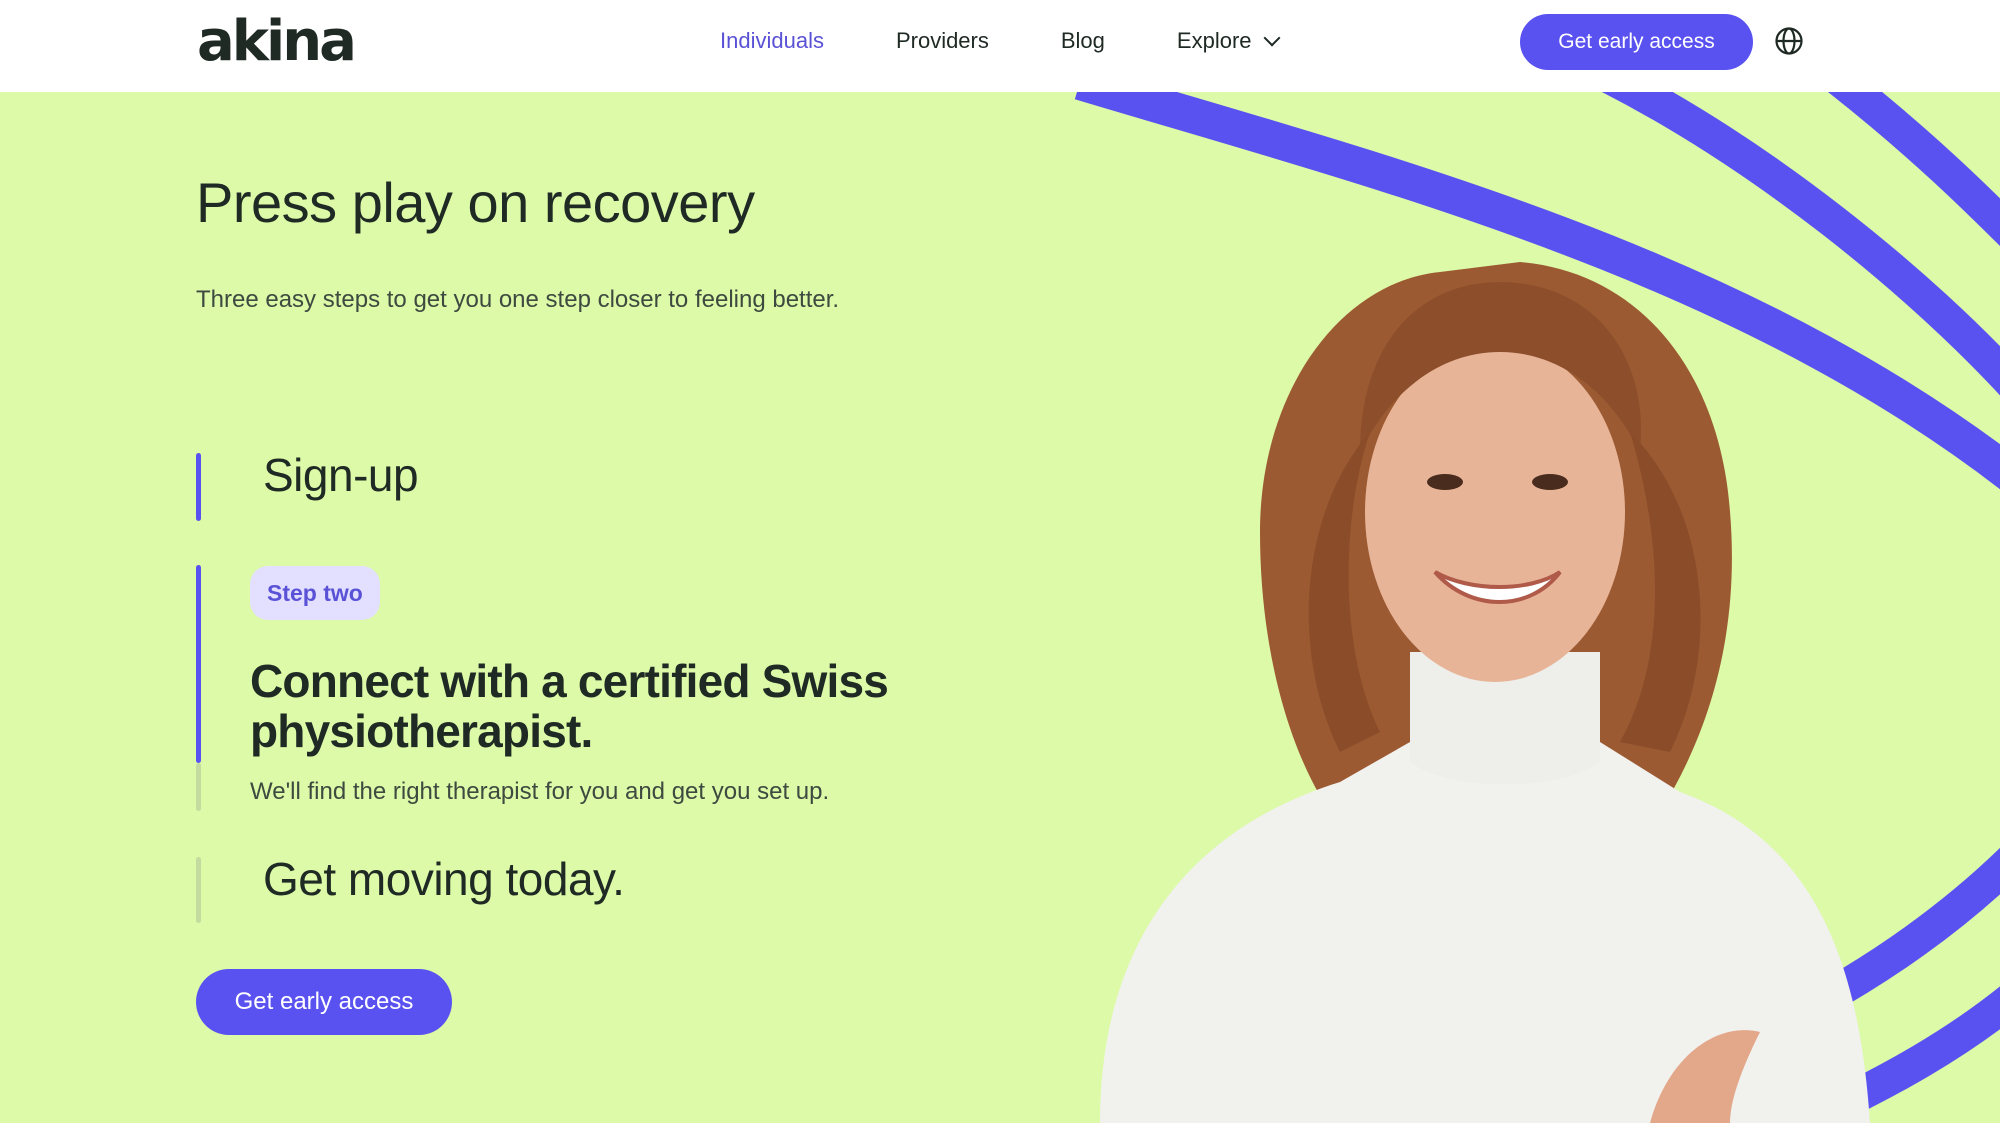 The height and width of the screenshot is (1123, 2000). I want to click on hero-get-early-access-button: Get early access, so click(324, 1002).